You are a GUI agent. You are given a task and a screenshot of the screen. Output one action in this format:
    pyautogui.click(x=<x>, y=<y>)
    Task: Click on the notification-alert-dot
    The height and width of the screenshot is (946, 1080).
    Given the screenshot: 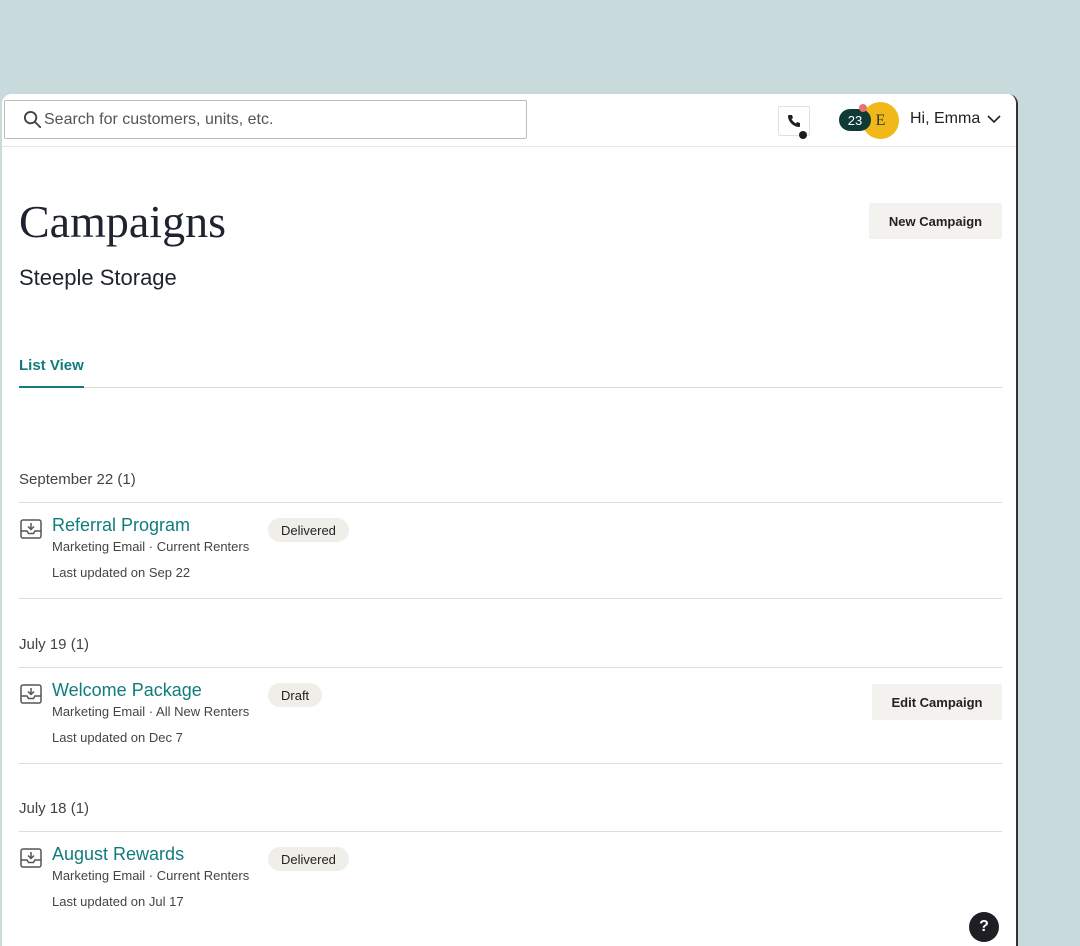 What is the action you would take?
    pyautogui.click(x=863, y=108)
    